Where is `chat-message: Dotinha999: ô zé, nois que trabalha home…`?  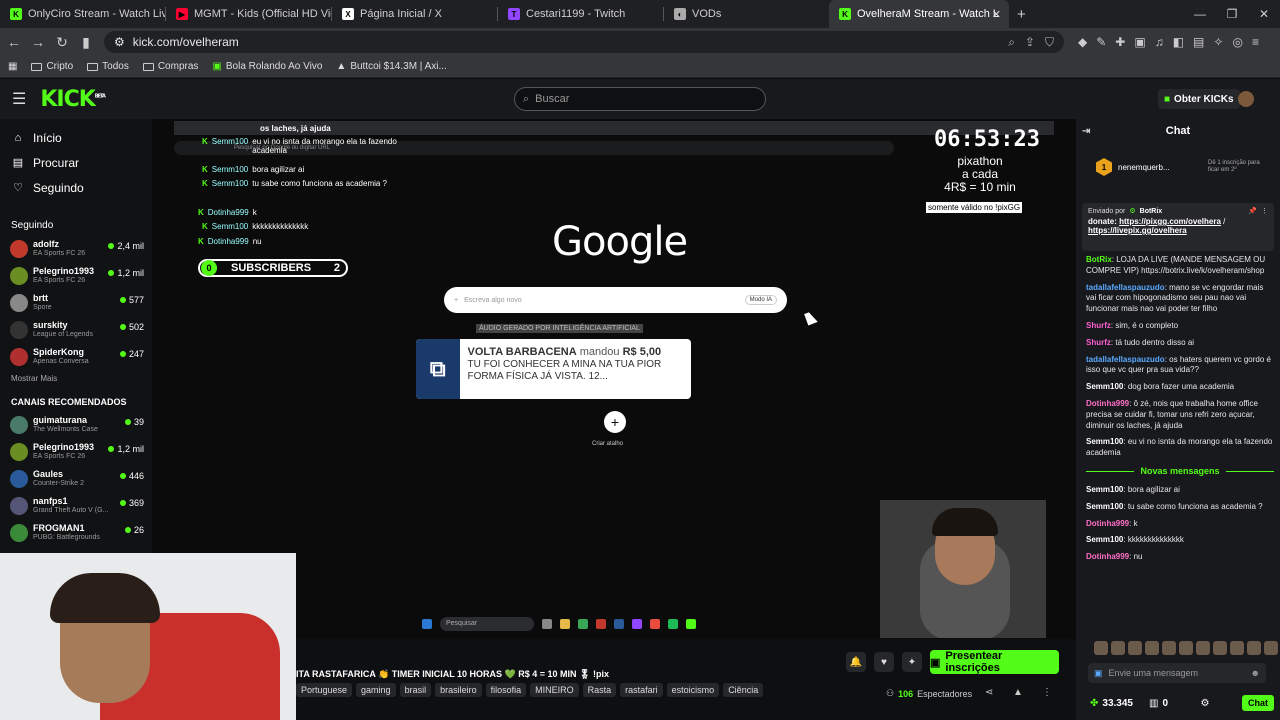 chat-message: Dotinha999: ô zé, nois que trabalha home… is located at coordinates (1180, 415).